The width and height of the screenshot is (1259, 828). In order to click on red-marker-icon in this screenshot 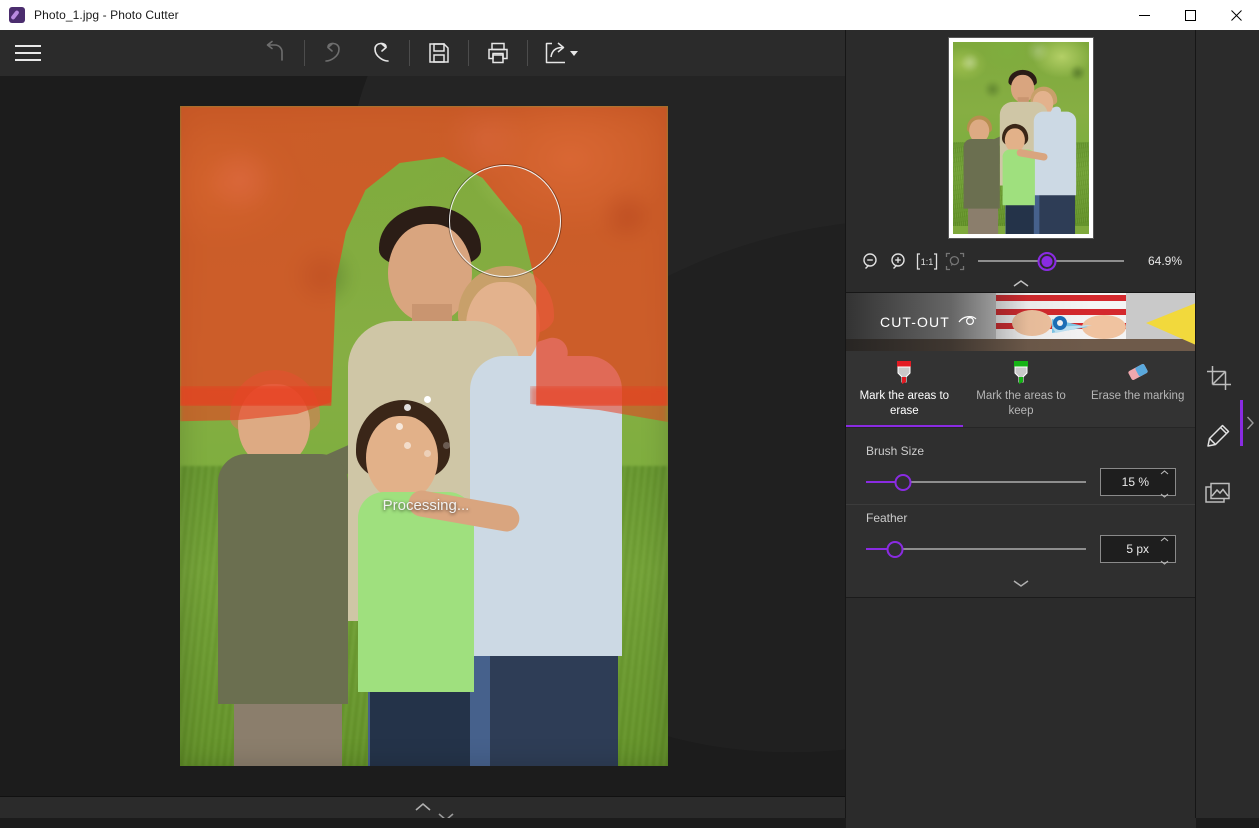, I will do `click(904, 372)`.